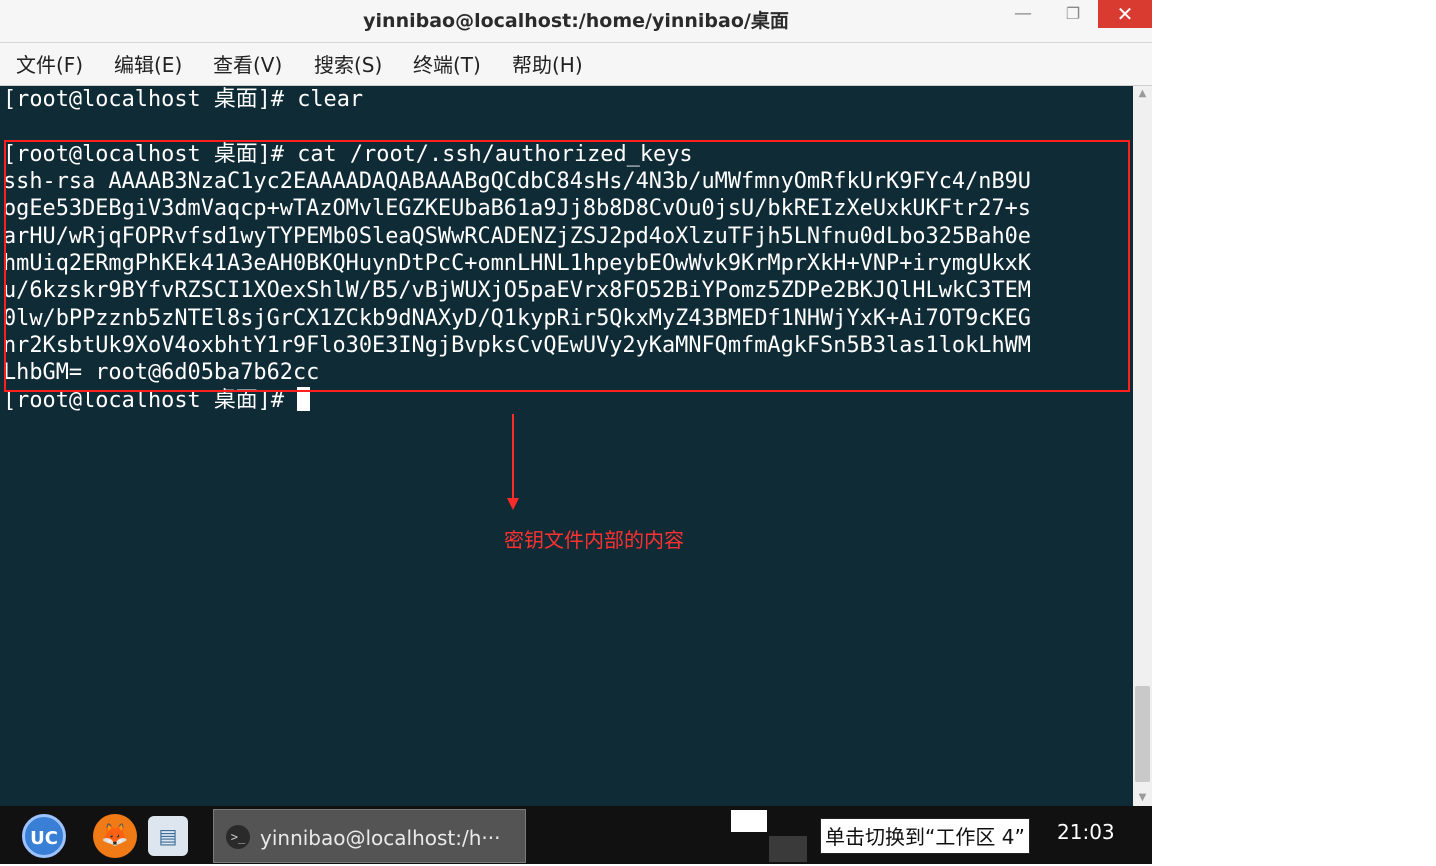 This screenshot has width=1436, height=866. Describe the element at coordinates (749, 821) in the screenshot. I see `workspace-3-switch` at that location.